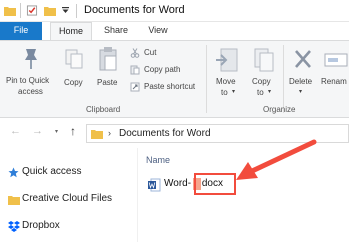 This screenshot has height=242, width=349. I want to click on rename-label: Renam, so click(334, 81).